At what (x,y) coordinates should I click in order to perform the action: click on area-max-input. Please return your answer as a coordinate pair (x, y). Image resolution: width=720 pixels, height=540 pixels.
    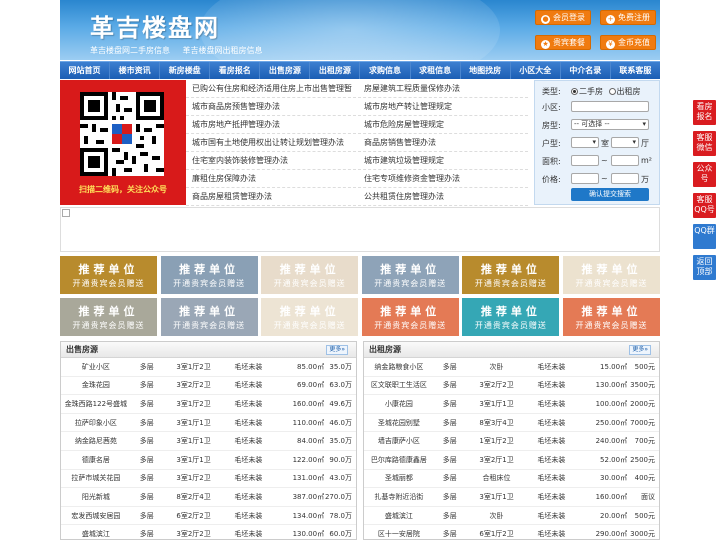
    Looking at the image, I should click on (625, 160).